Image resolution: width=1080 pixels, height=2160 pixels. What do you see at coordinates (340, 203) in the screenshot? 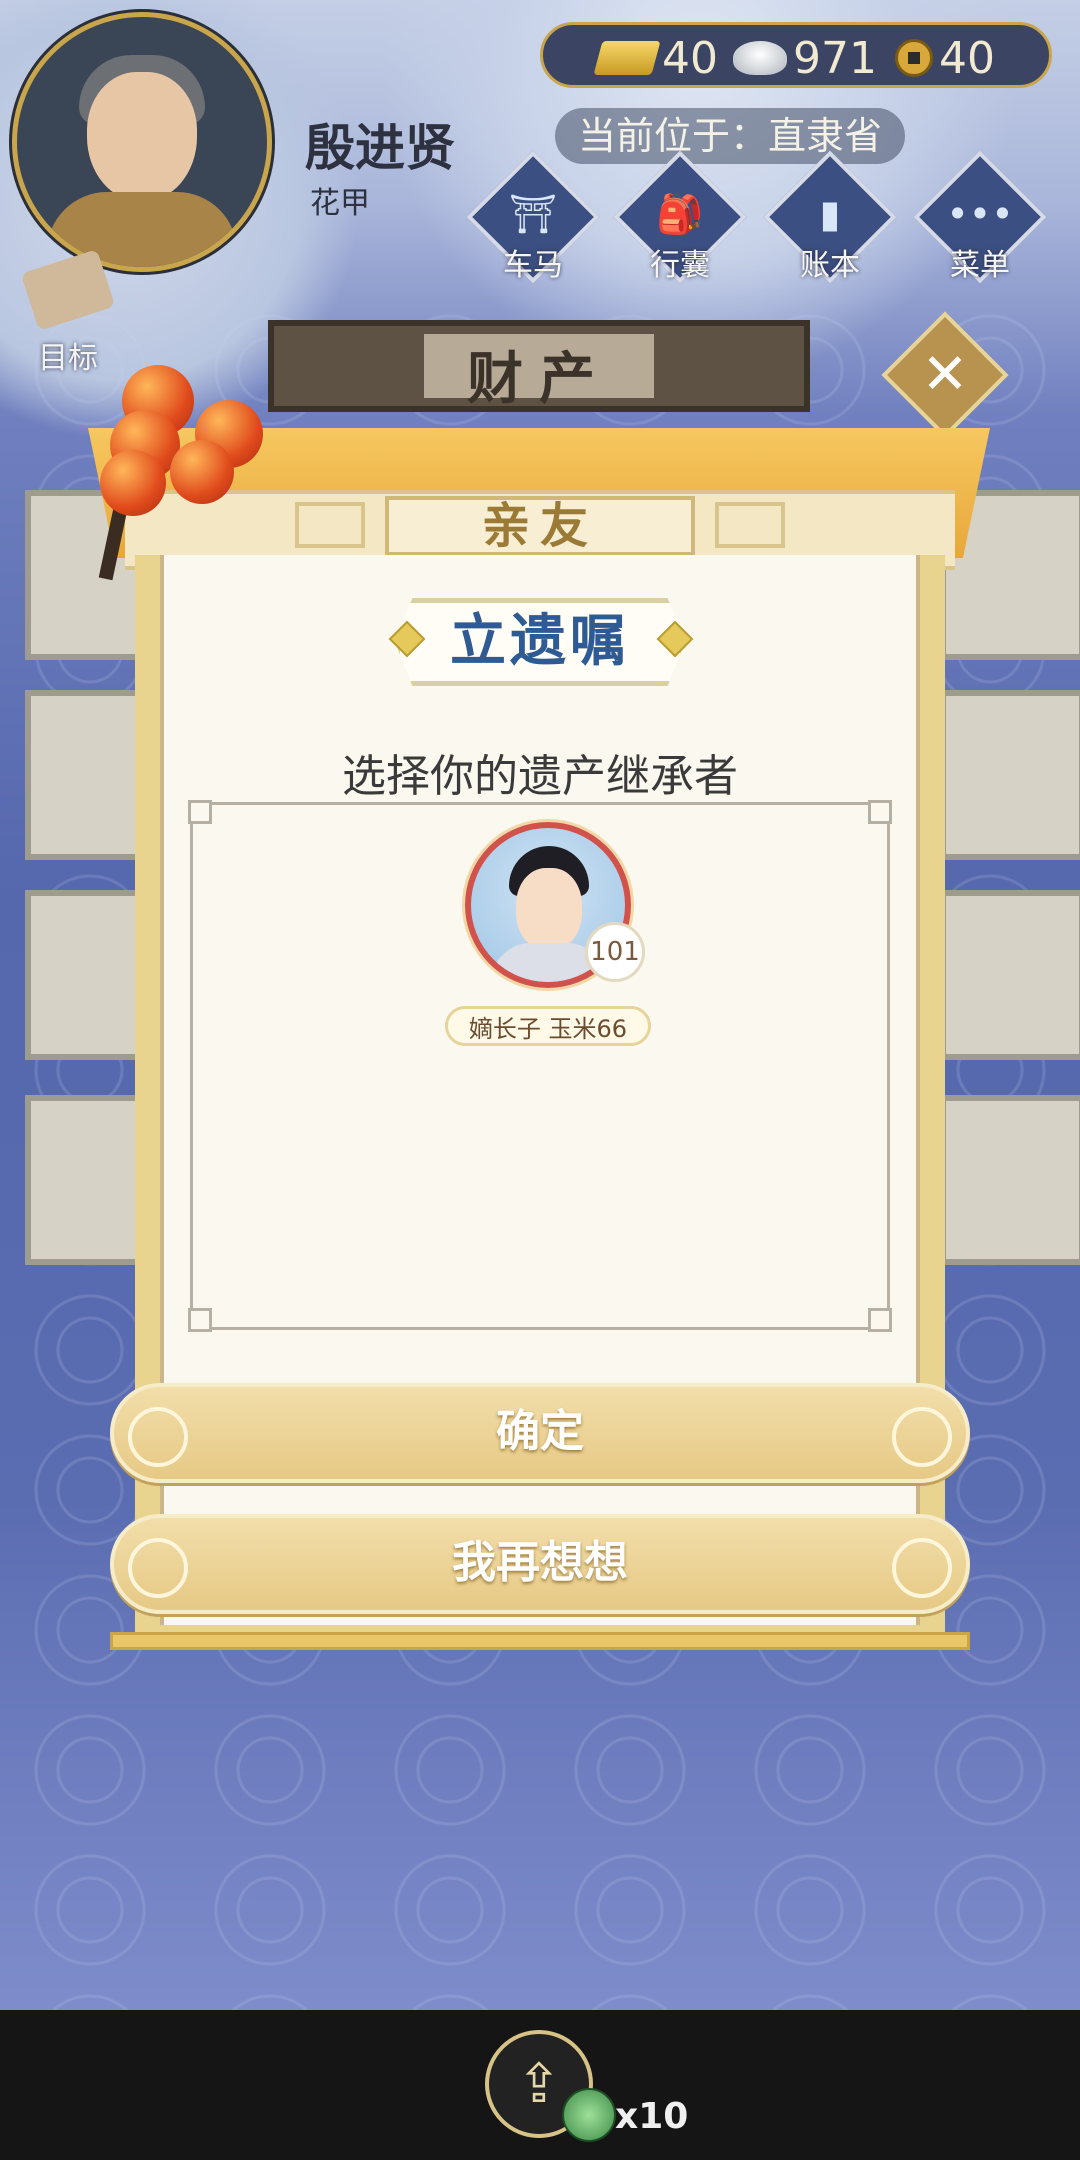
I see `player-age-title: 花甲` at bounding box center [340, 203].